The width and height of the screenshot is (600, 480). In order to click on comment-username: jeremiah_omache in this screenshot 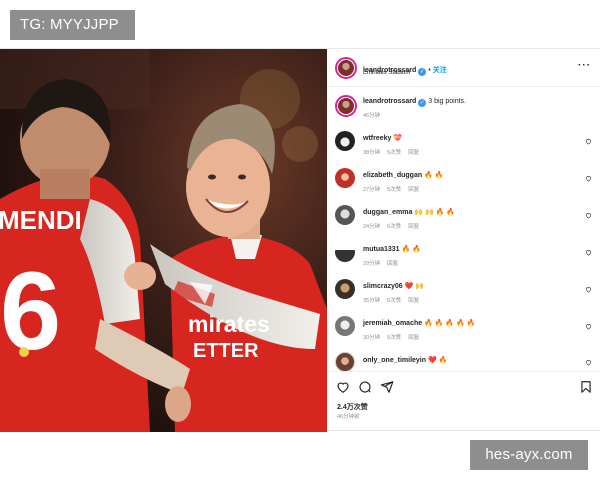, I will do `click(392, 323)`.